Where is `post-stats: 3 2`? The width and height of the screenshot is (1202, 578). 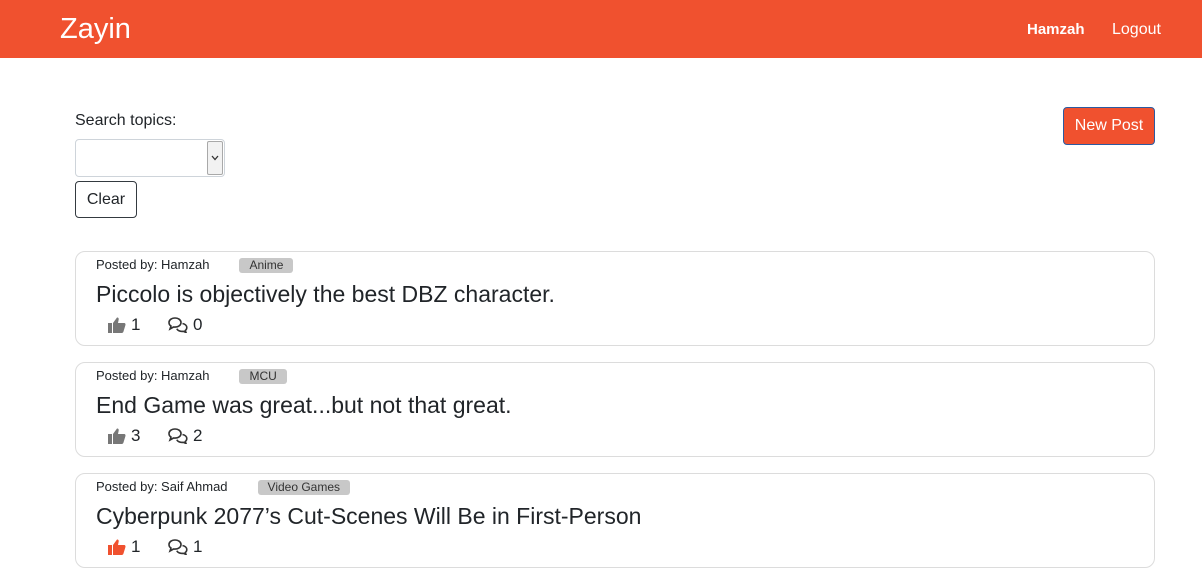
post-stats: 3 2 is located at coordinates (155, 436).